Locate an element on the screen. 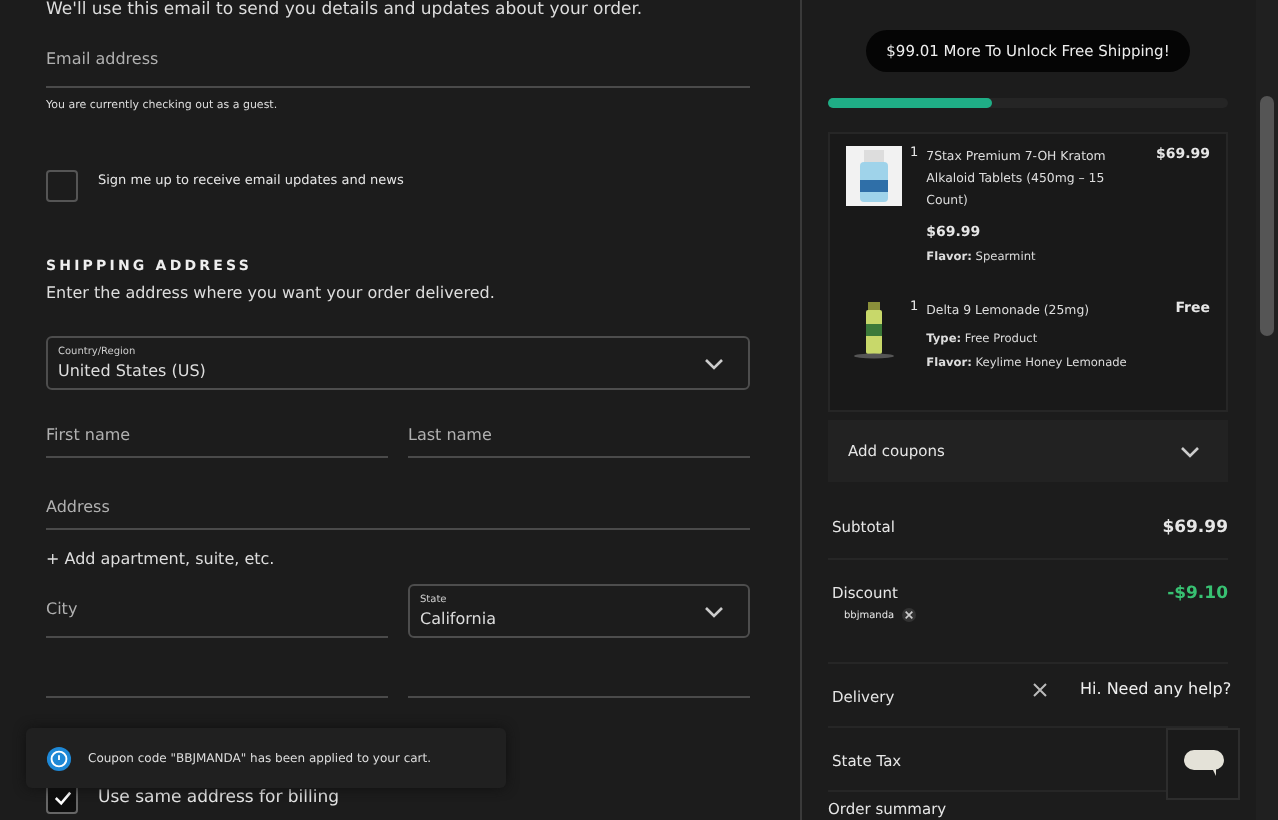  checkbox is located at coordinates (62, 186).